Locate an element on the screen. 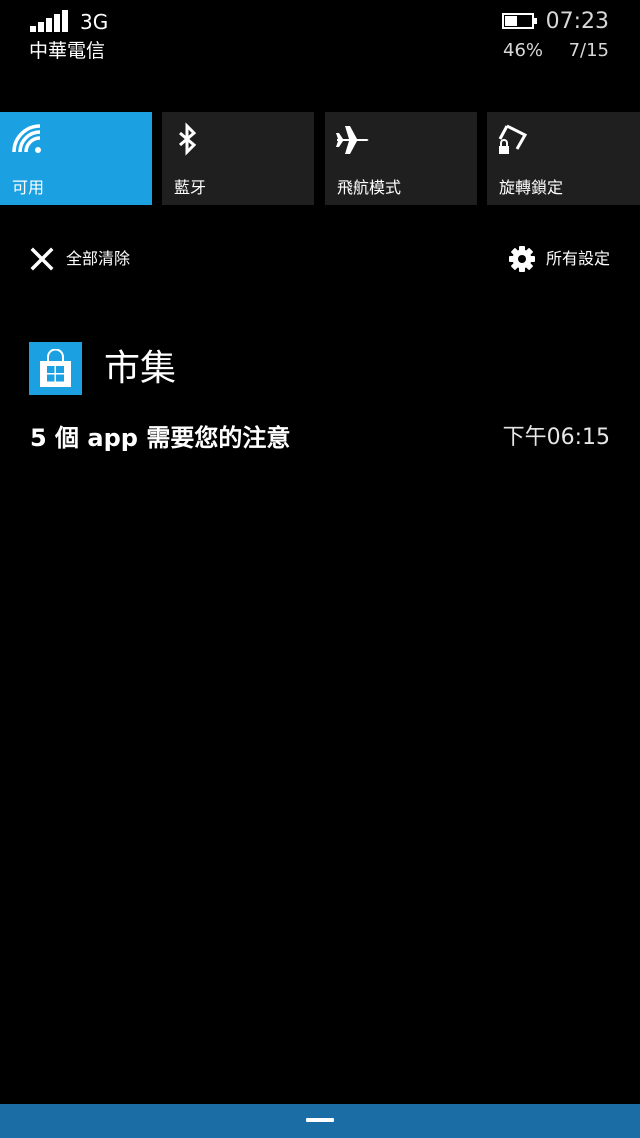 The width and height of the screenshot is (640, 1138). app-icon is located at coordinates (55, 368).